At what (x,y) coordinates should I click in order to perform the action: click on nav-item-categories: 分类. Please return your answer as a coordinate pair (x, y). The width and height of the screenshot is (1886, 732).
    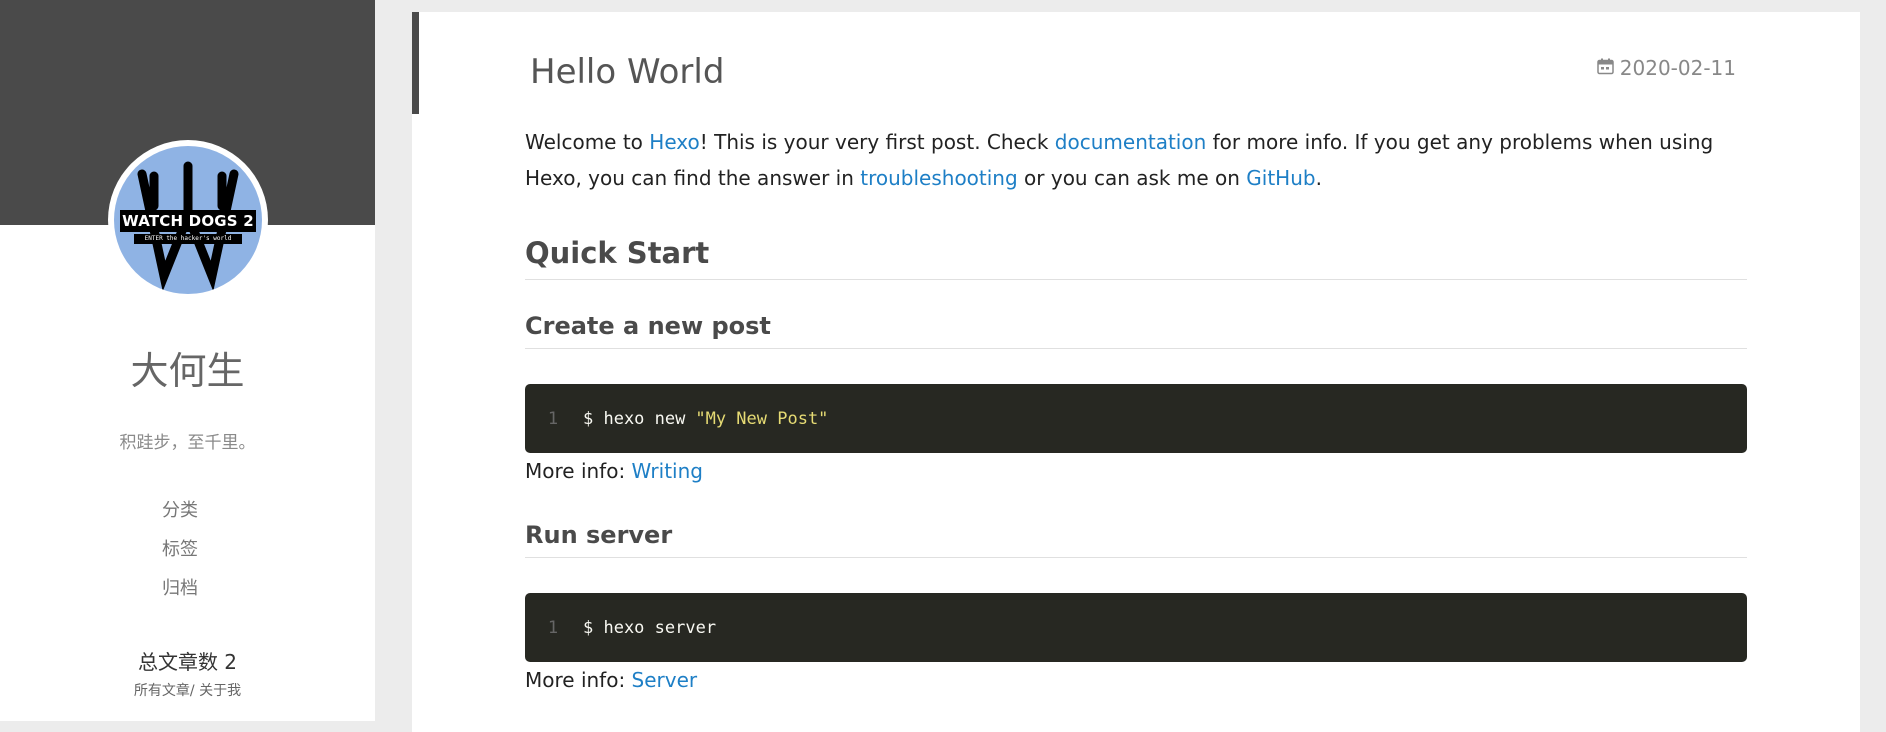
    Looking at the image, I should click on (180, 515).